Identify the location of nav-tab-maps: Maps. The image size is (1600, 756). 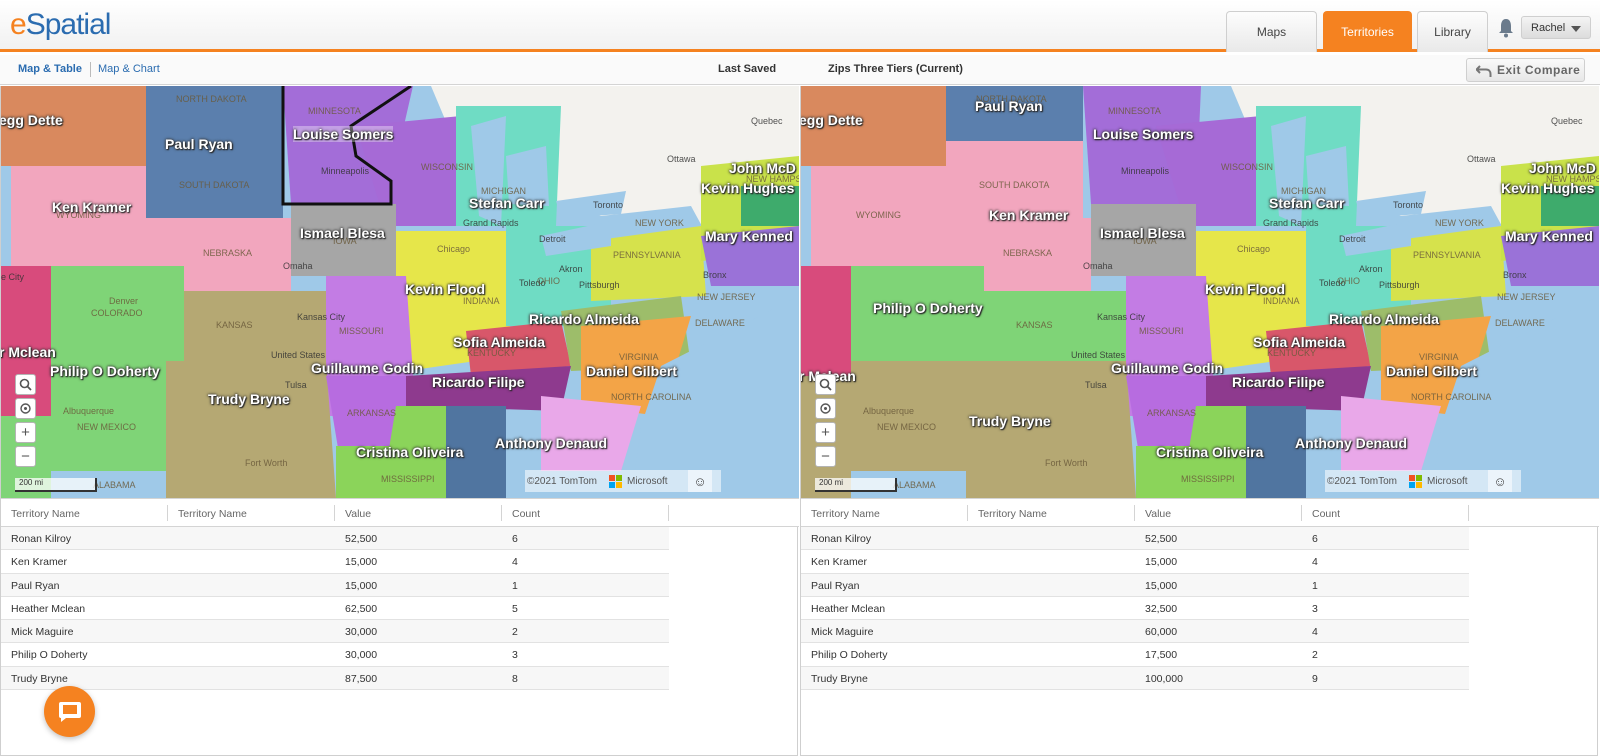
(1271, 31).